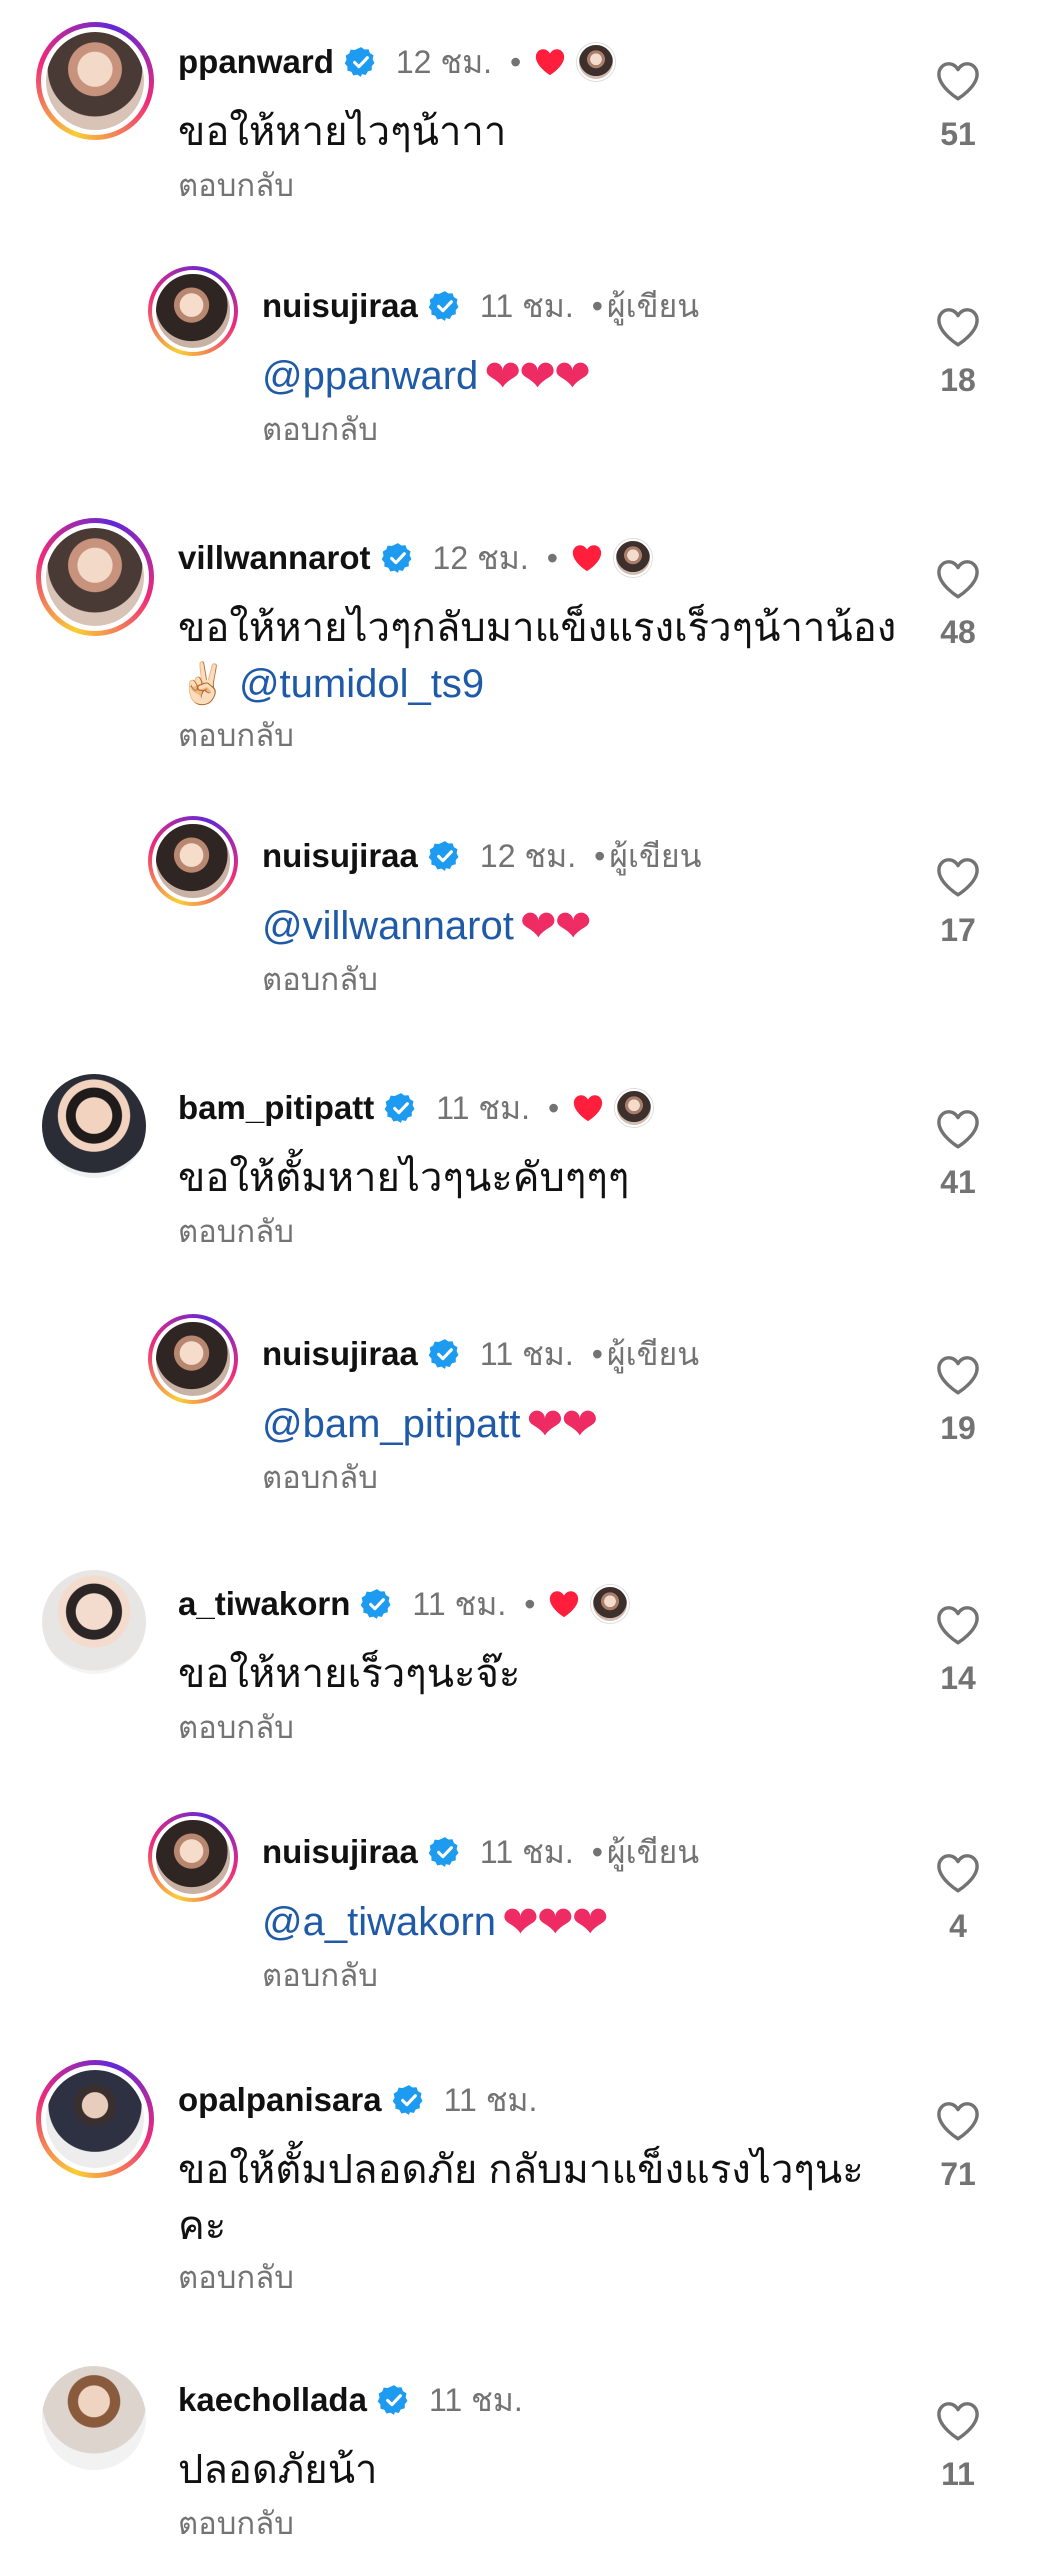  Describe the element at coordinates (276, 1108) in the screenshot. I see `username: bam_pitipatt` at that location.